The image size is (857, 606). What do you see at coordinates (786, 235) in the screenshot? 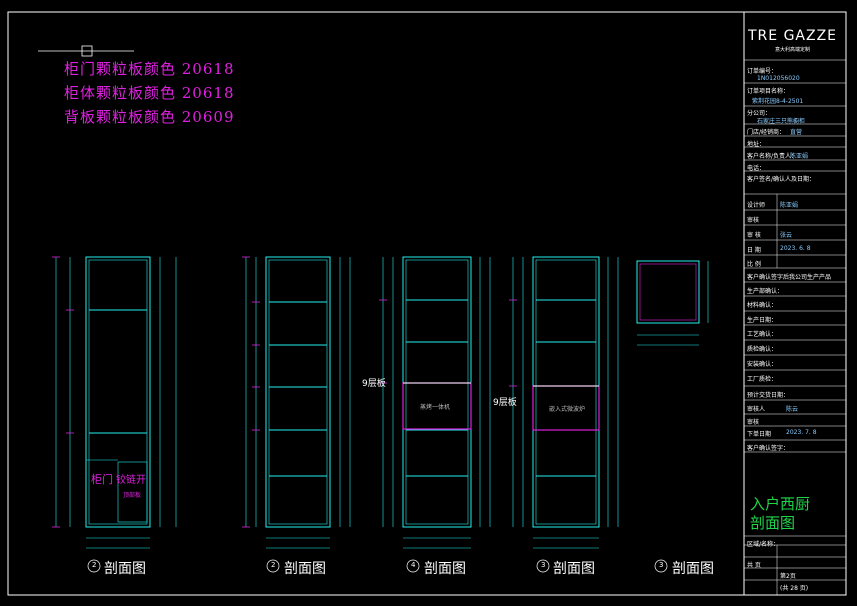
I see `tb-checker: 张云` at bounding box center [786, 235].